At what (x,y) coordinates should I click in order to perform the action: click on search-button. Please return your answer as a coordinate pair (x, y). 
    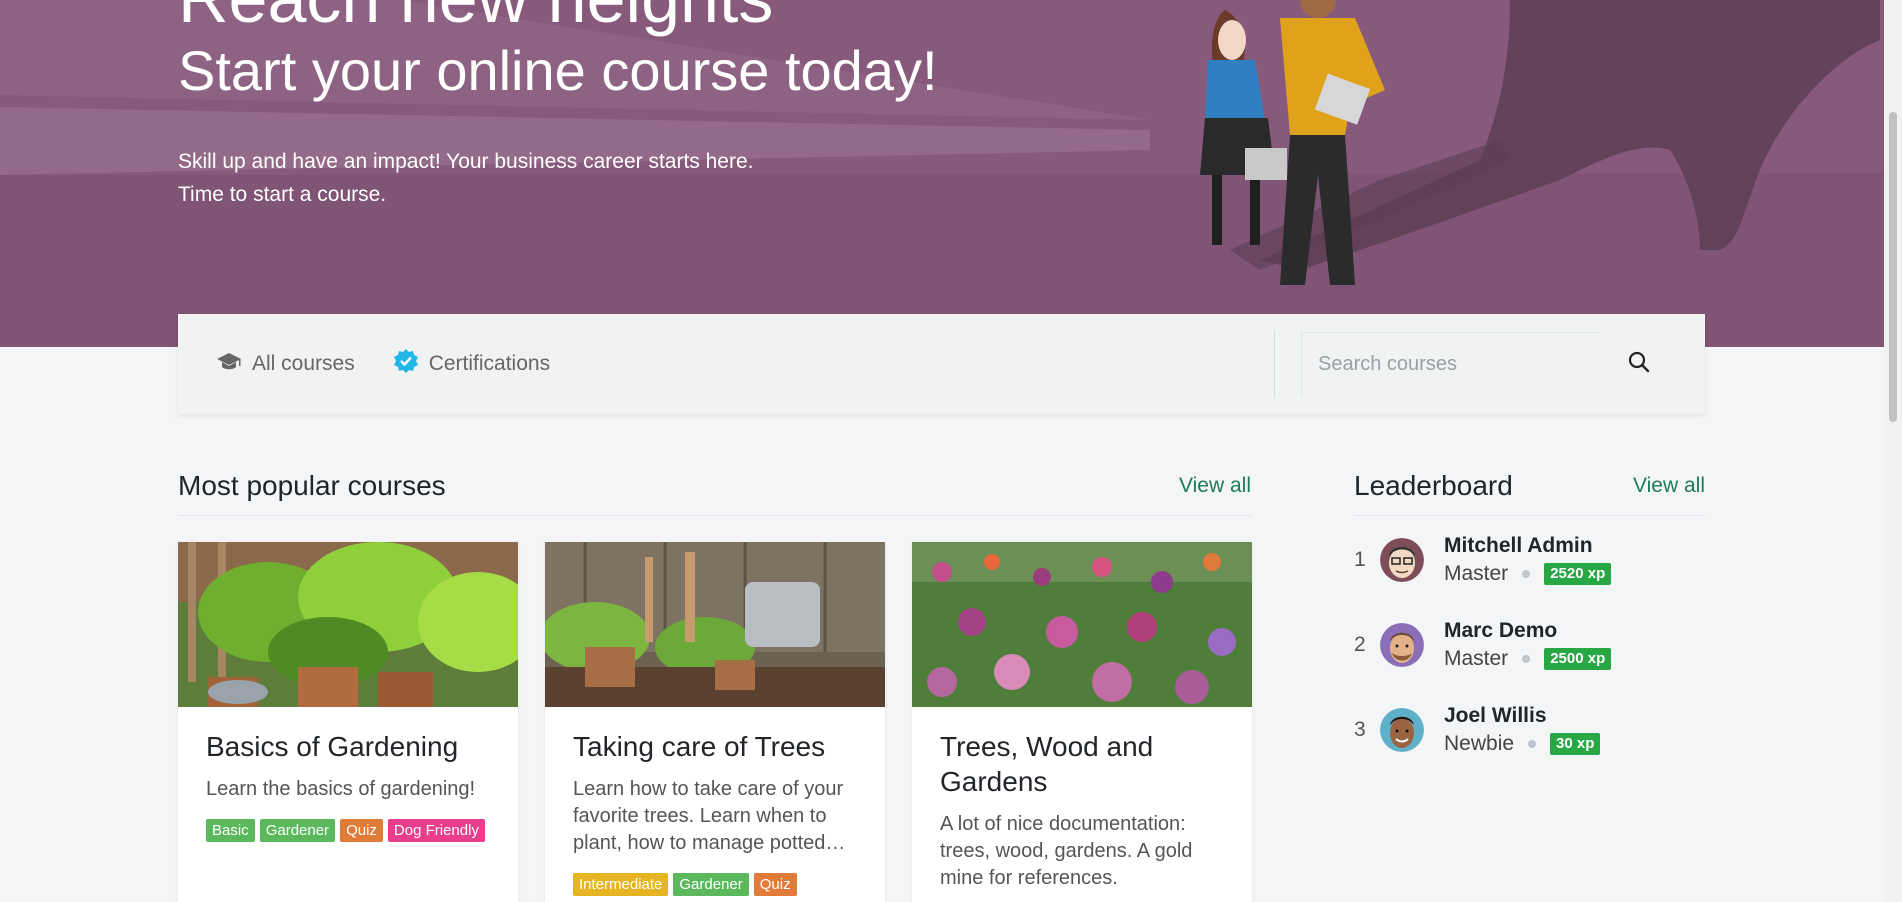
    Looking at the image, I should click on (1639, 364).